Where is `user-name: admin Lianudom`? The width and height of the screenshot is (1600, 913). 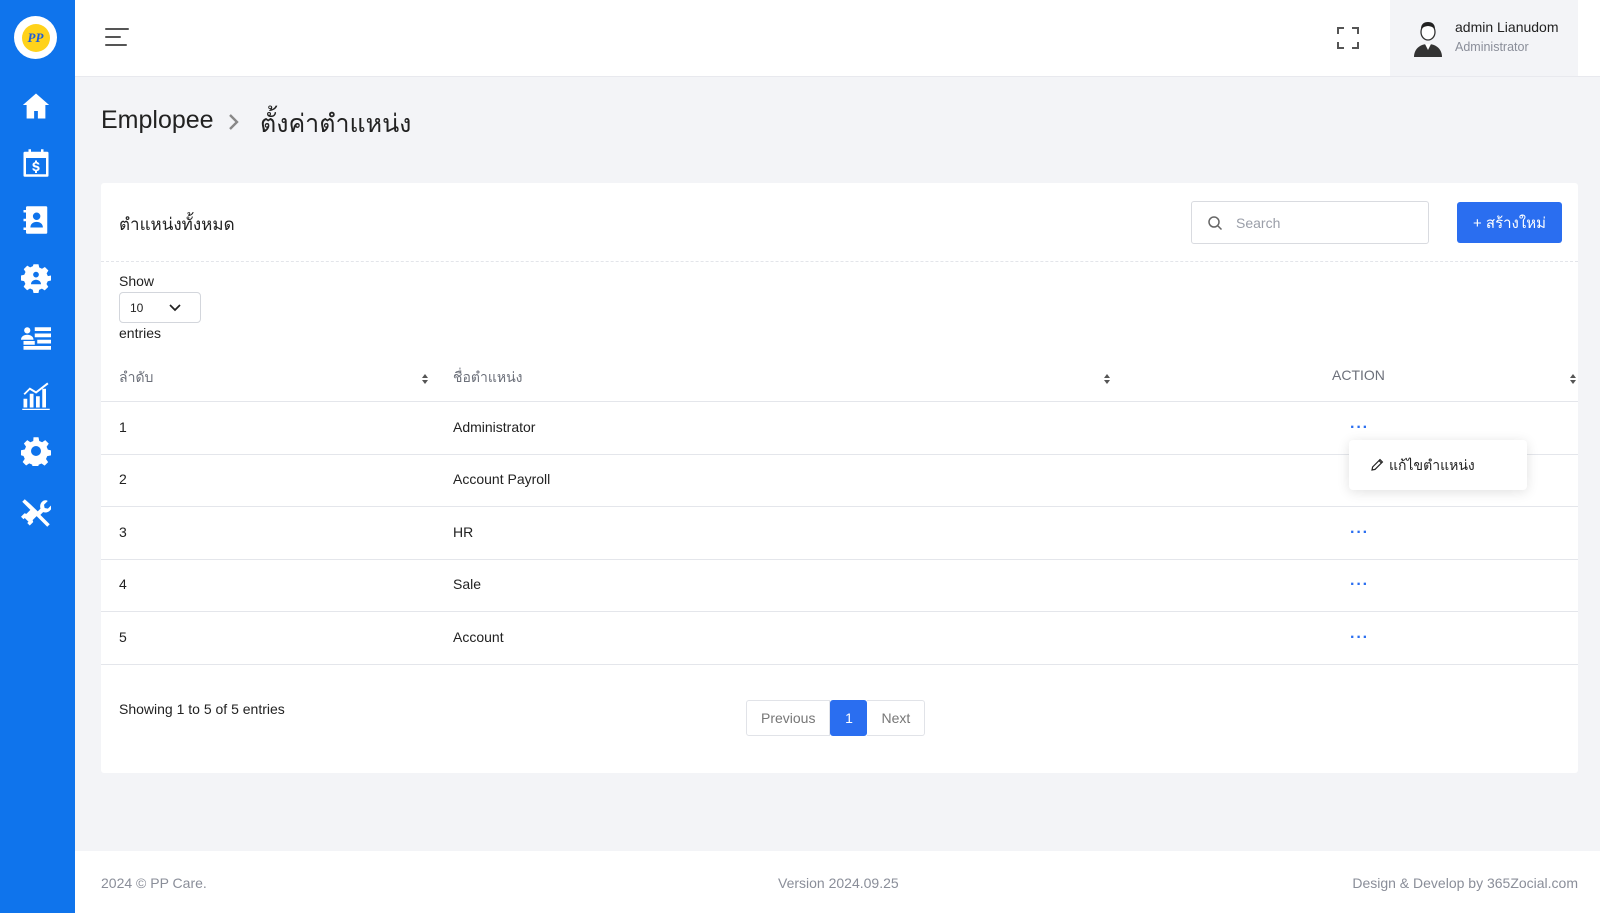 user-name: admin Lianudom is located at coordinates (1507, 27).